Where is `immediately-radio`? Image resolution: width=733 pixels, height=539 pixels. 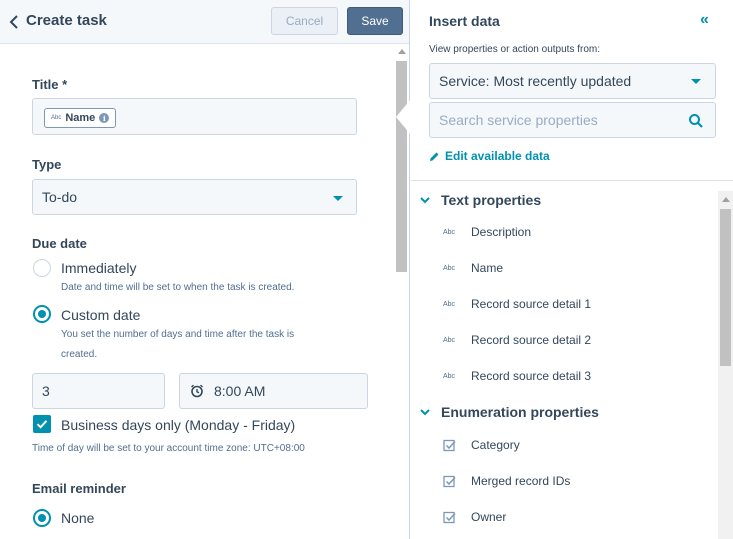
immediately-radio is located at coordinates (42, 268).